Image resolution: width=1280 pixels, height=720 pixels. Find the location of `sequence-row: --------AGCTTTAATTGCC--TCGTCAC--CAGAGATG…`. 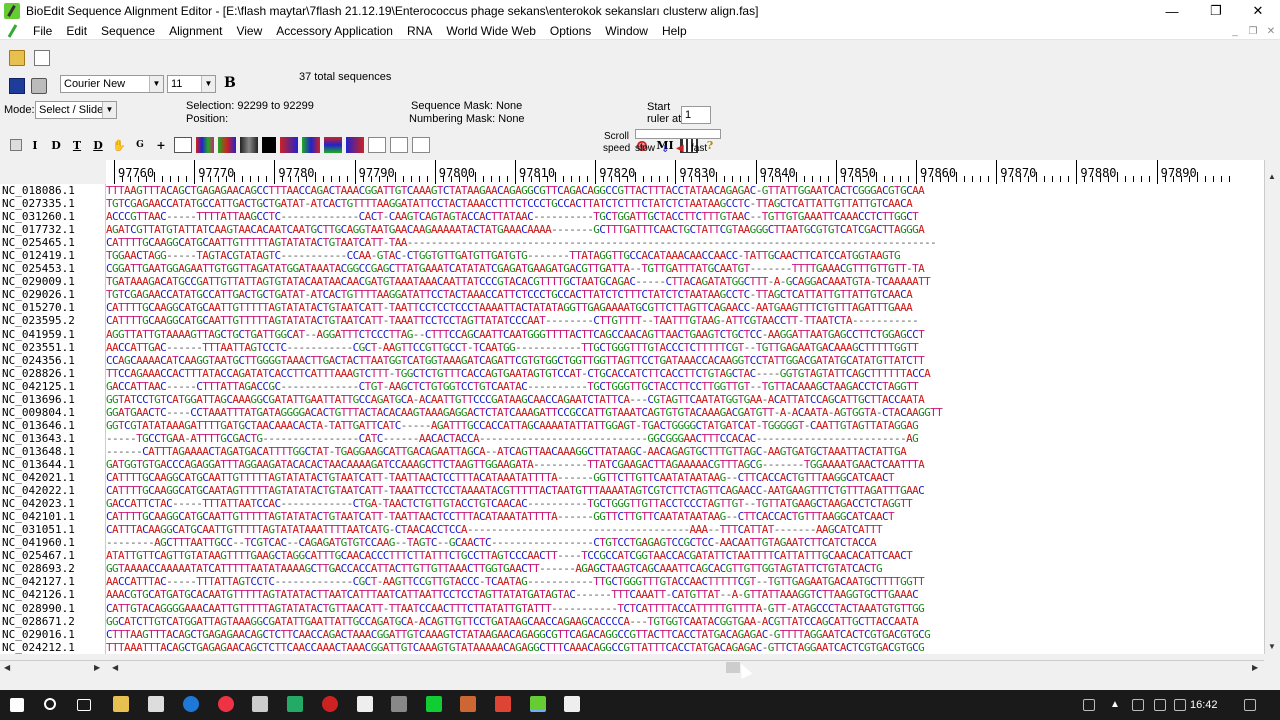

sequence-row: --------AGCTTTAATTGCC--TCGTCAC--CAGAGATG… is located at coordinates (685, 542).